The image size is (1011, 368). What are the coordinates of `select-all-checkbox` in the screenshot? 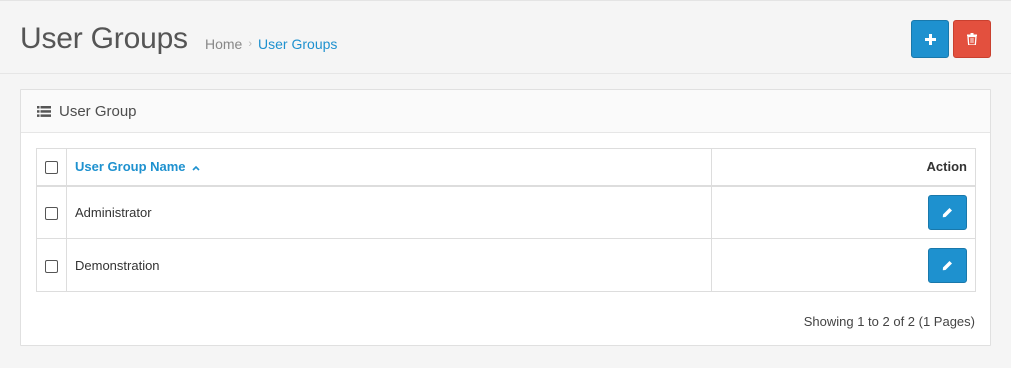 It's located at (51, 168).